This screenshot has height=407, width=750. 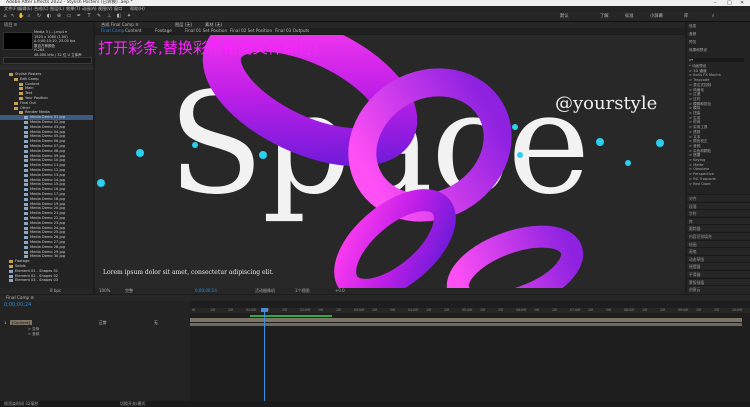 What do you see at coordinates (33, 334) in the screenshot?
I see `audio-row: > 音频` at bounding box center [33, 334].